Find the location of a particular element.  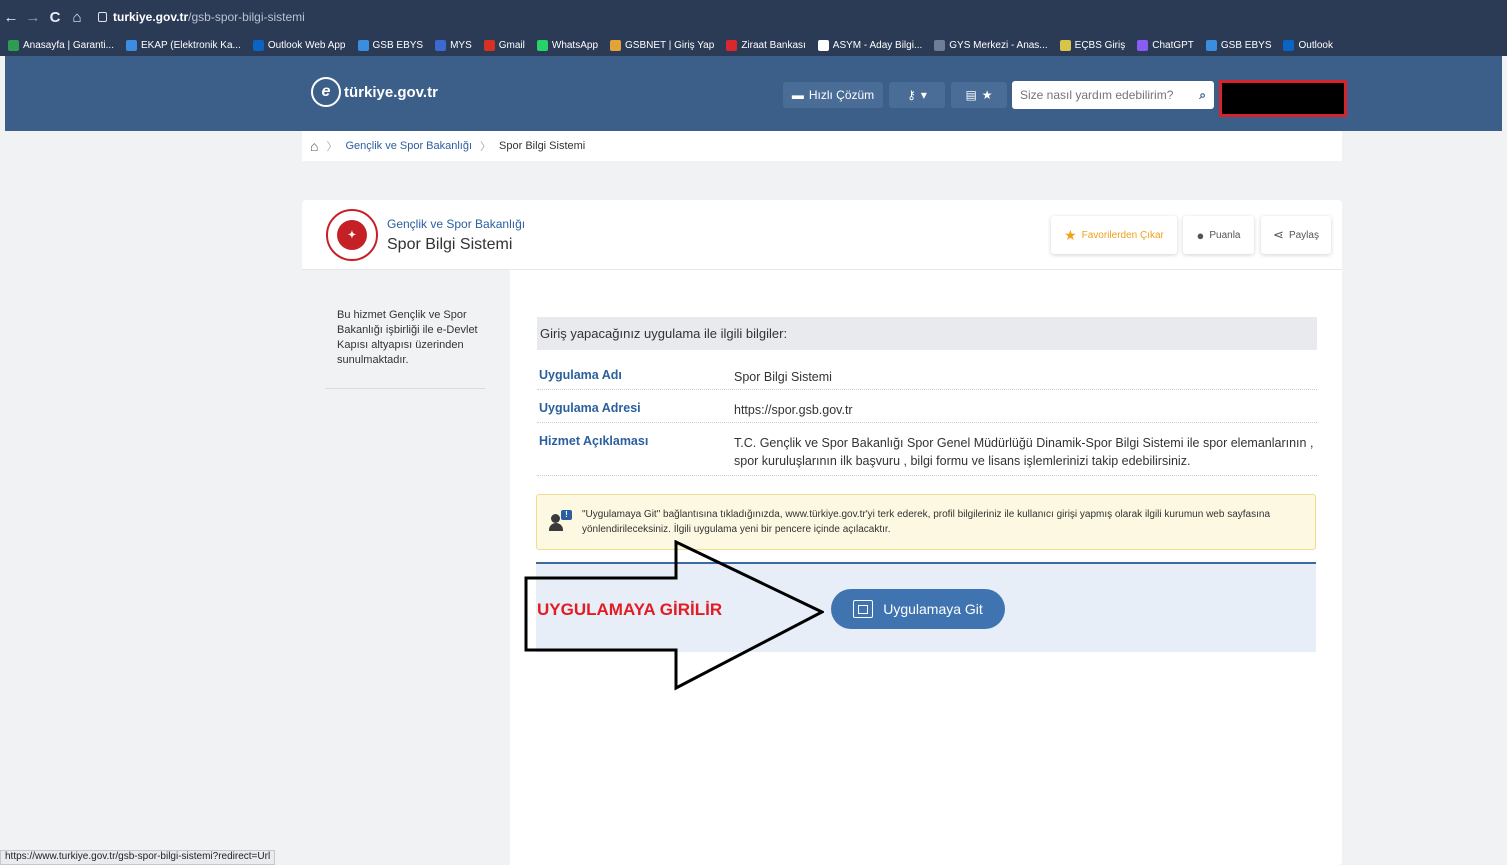

bookmark-label: Outlook Web App is located at coordinates (306, 45).